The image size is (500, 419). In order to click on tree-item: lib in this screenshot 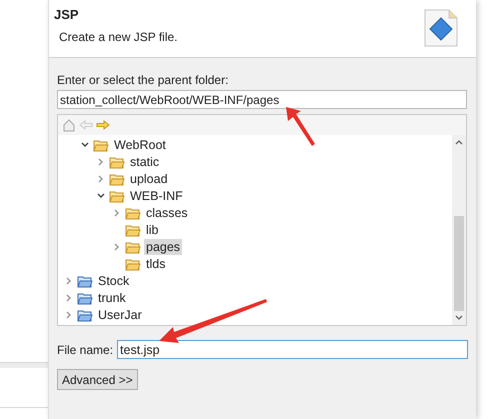, I will do `click(152, 230)`.